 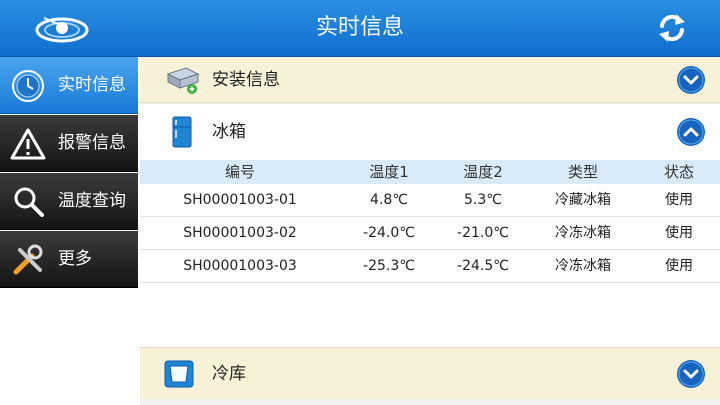 I want to click on refresh-icon, so click(x=672, y=28).